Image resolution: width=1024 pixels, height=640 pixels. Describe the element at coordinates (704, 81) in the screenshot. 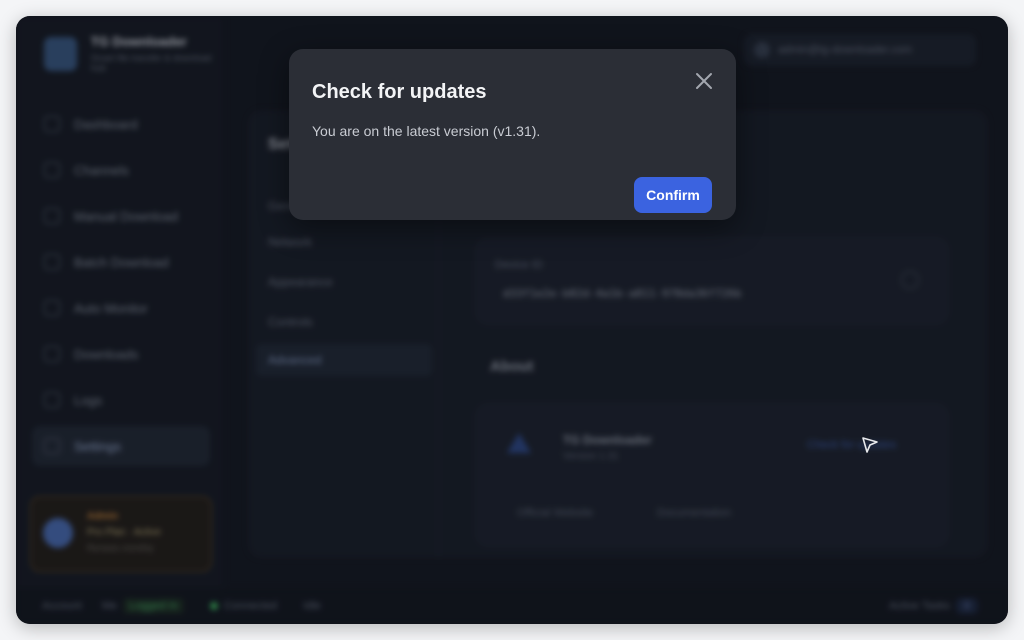

I see `close-icon` at that location.